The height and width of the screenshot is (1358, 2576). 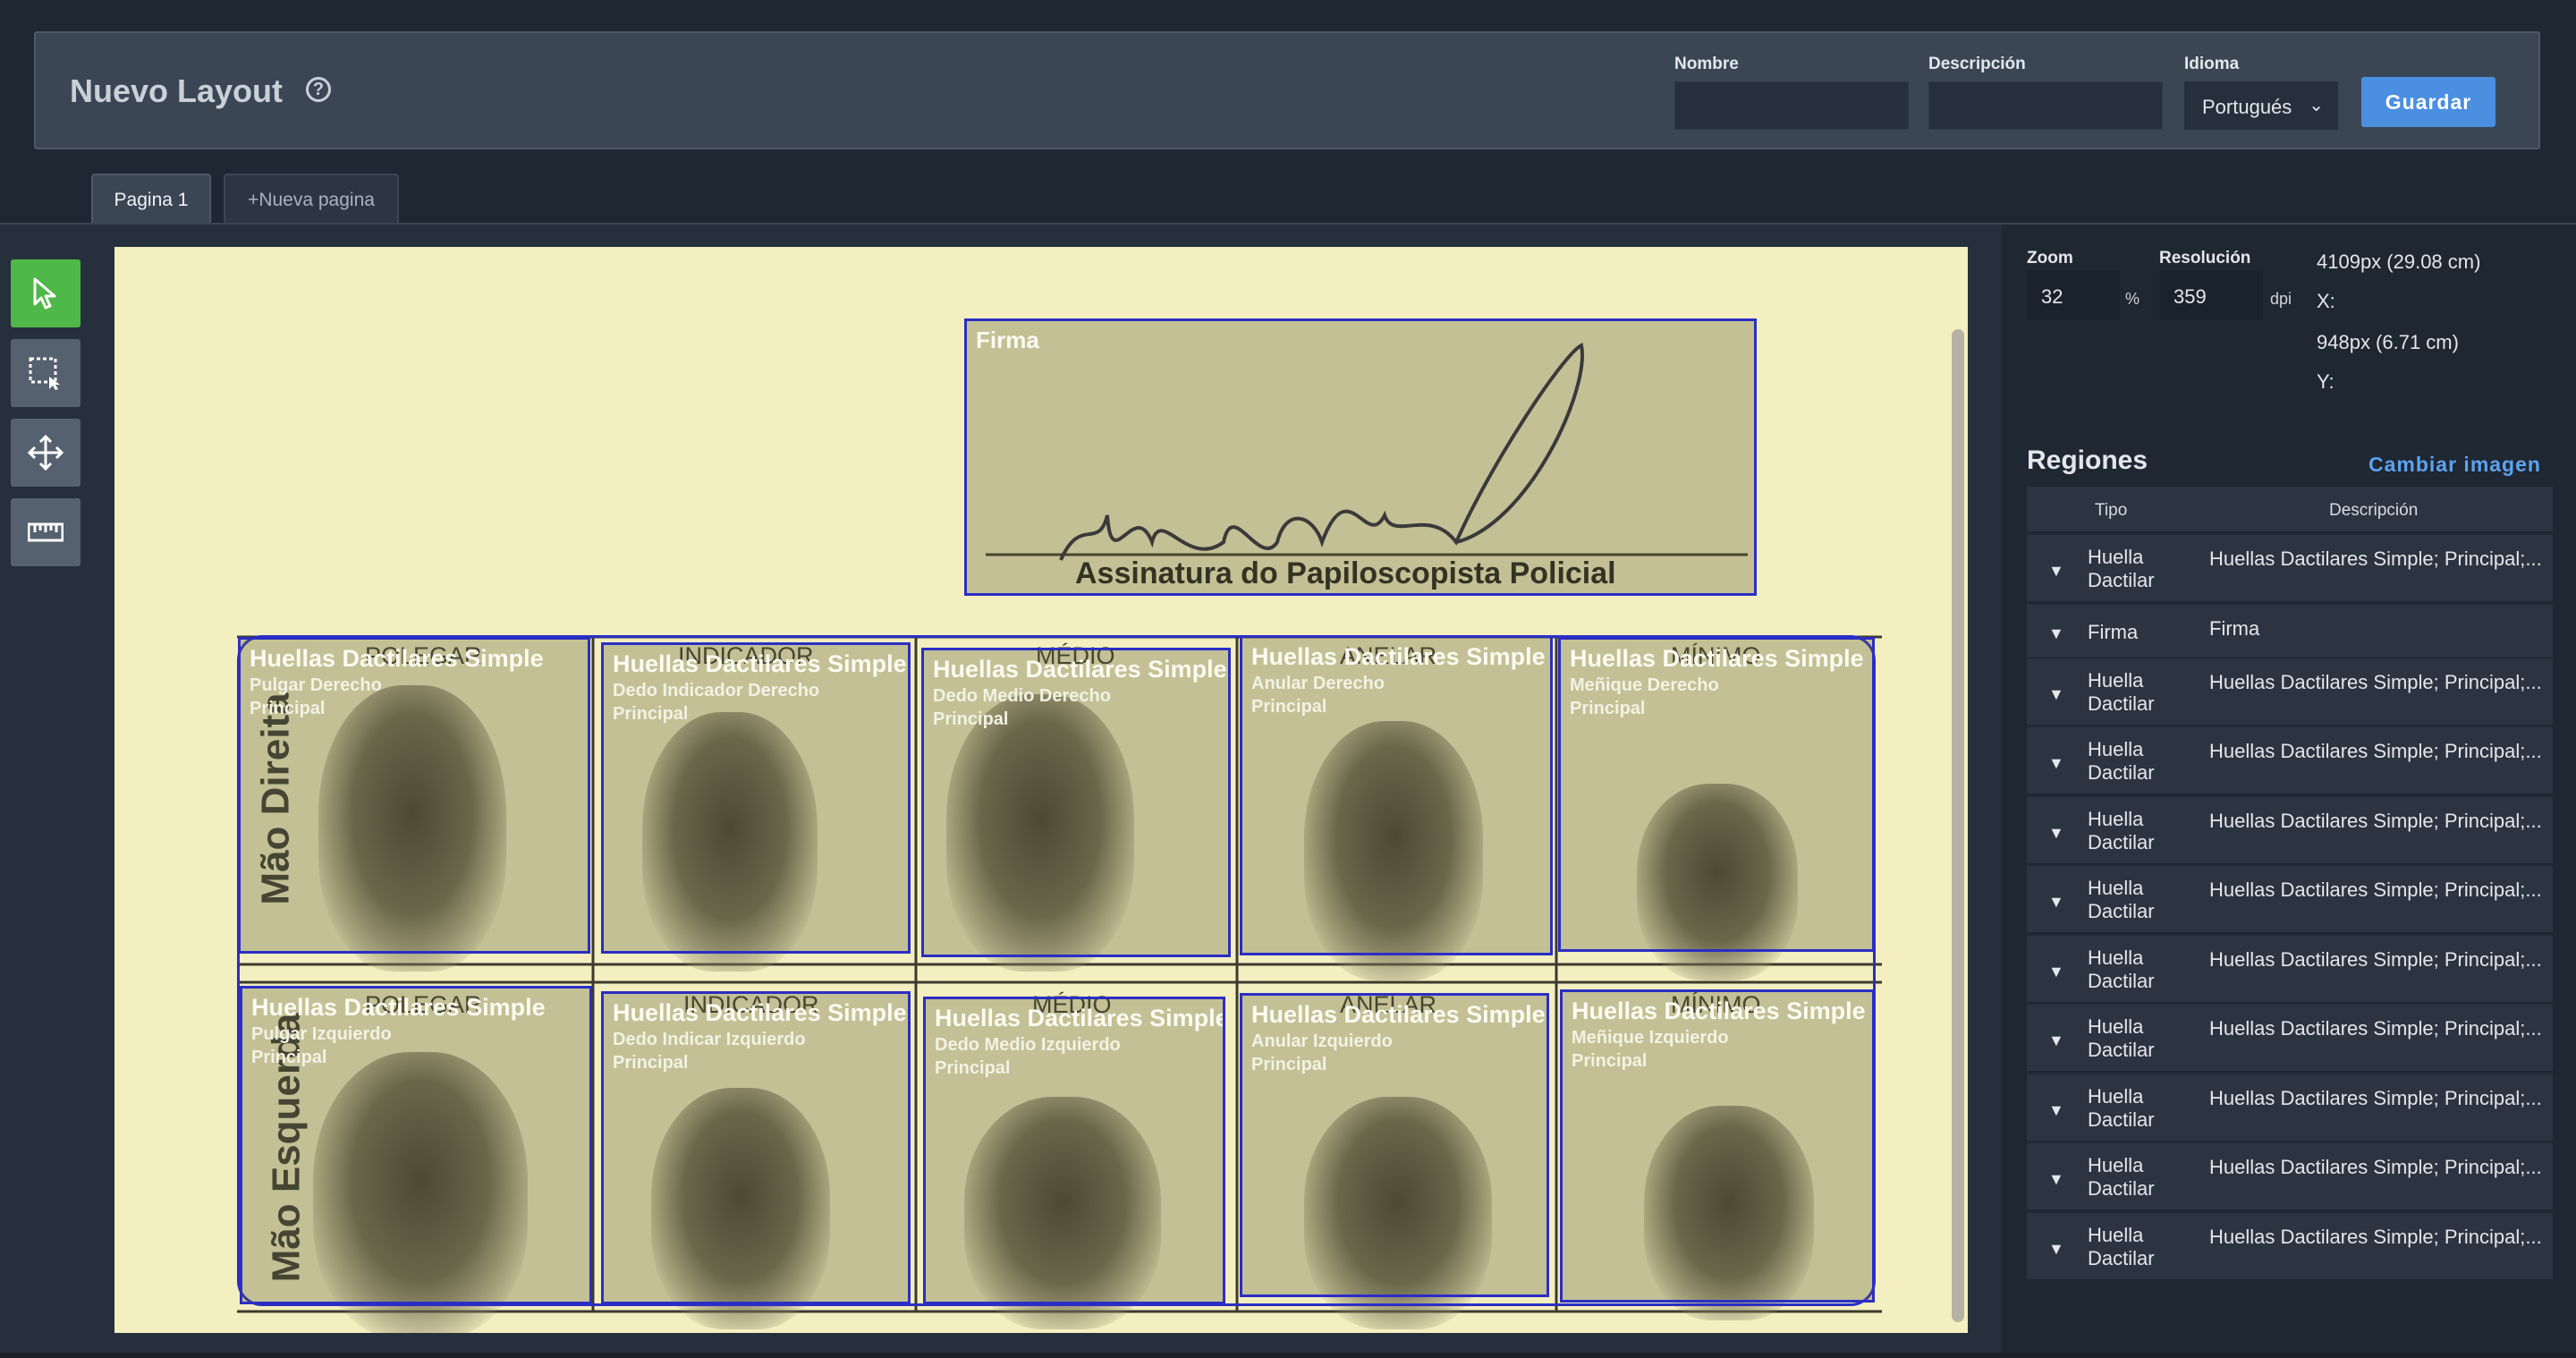 What do you see at coordinates (311, 199) in the screenshot?
I see `tab-new-page: +Nueva pagina` at bounding box center [311, 199].